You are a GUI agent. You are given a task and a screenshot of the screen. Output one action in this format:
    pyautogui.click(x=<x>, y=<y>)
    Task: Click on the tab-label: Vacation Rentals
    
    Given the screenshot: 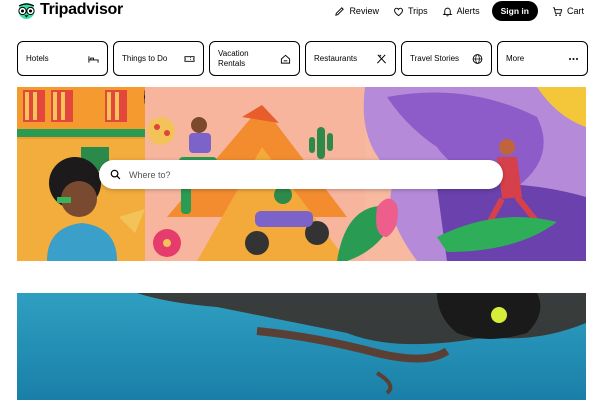 What is the action you would take?
    pyautogui.click(x=233, y=58)
    